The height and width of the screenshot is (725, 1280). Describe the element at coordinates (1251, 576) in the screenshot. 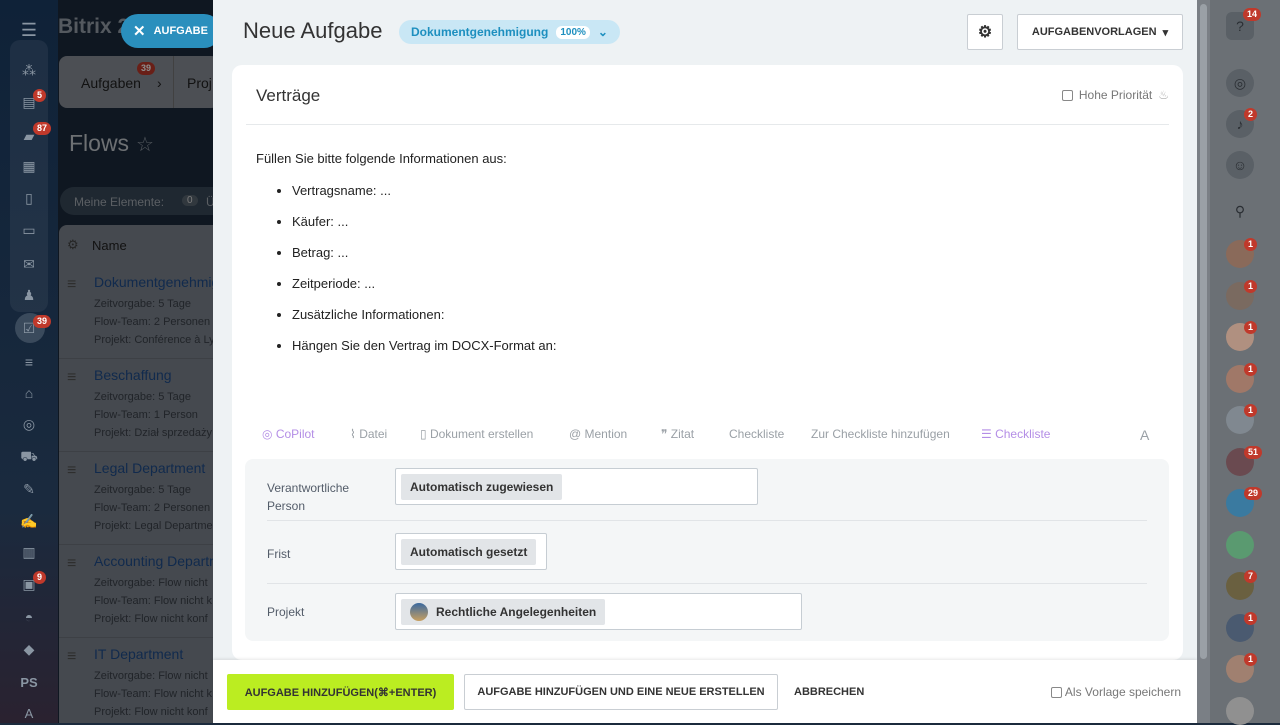

I see `avatar-badge: 7` at that location.